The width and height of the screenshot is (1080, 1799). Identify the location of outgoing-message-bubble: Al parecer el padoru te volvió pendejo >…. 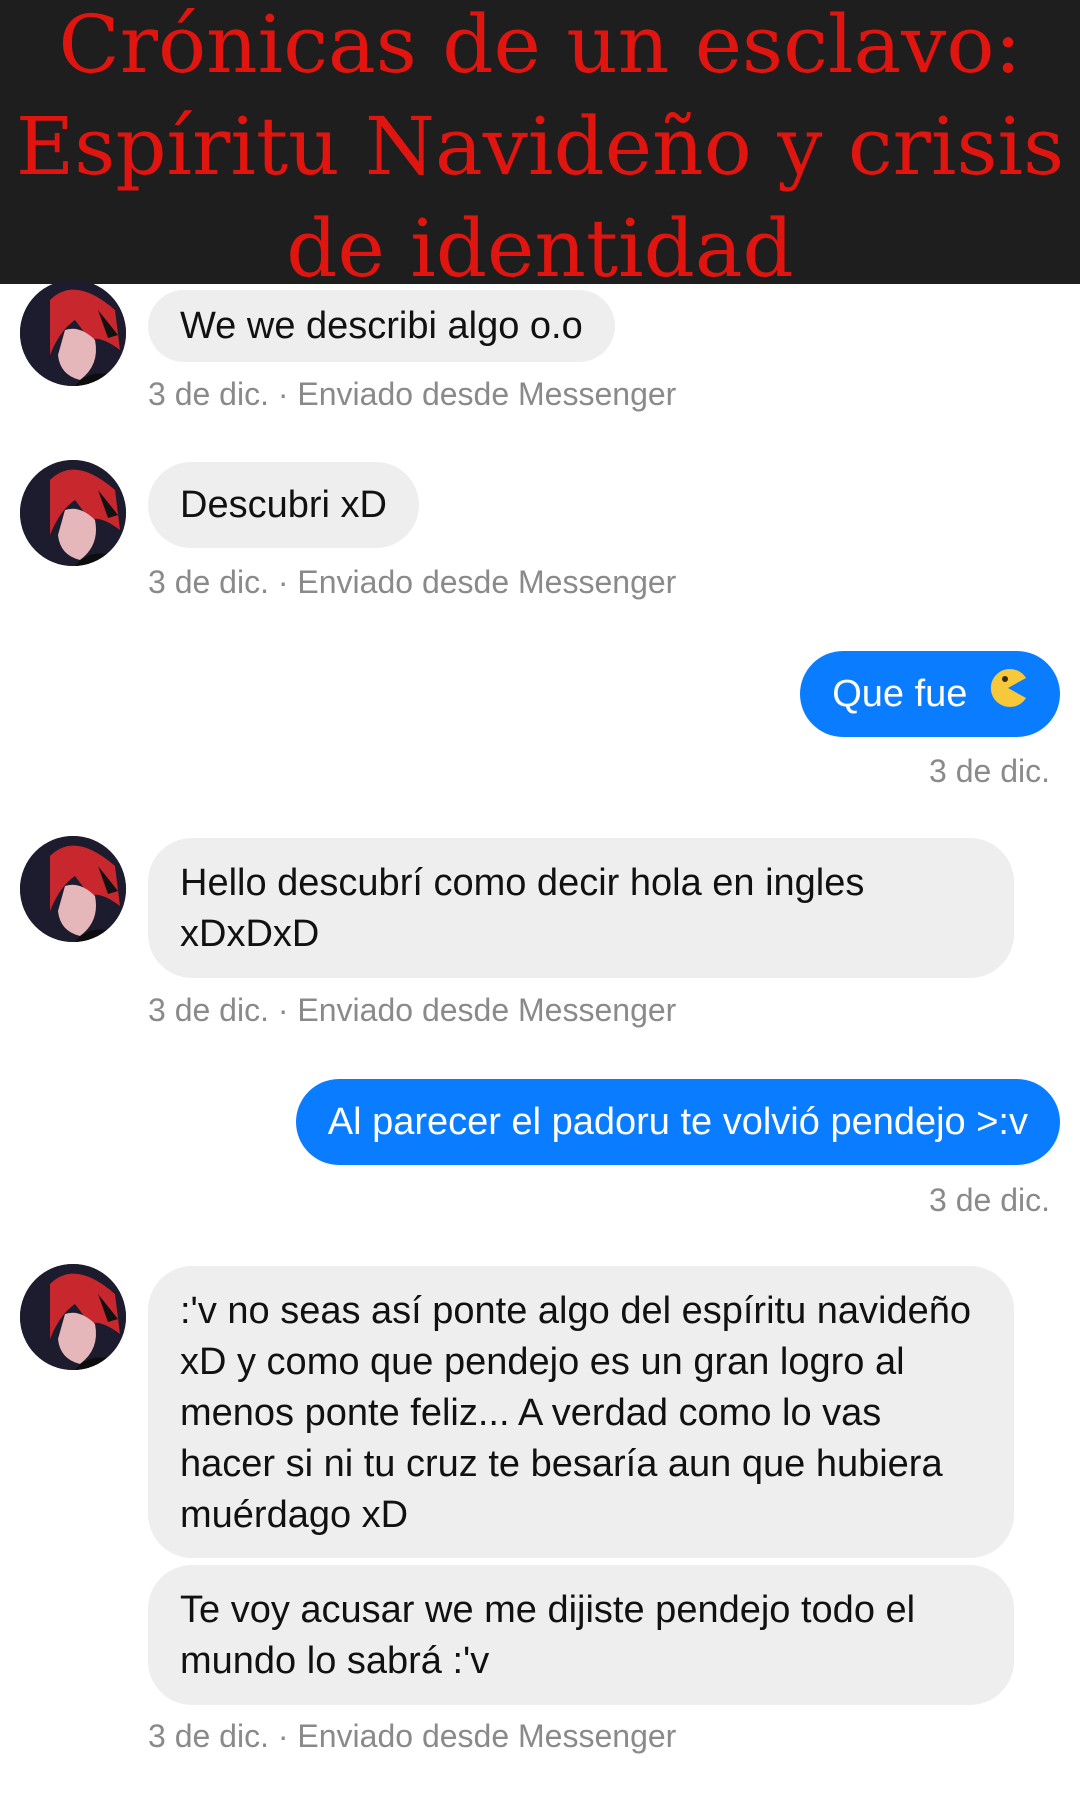
(677, 1122).